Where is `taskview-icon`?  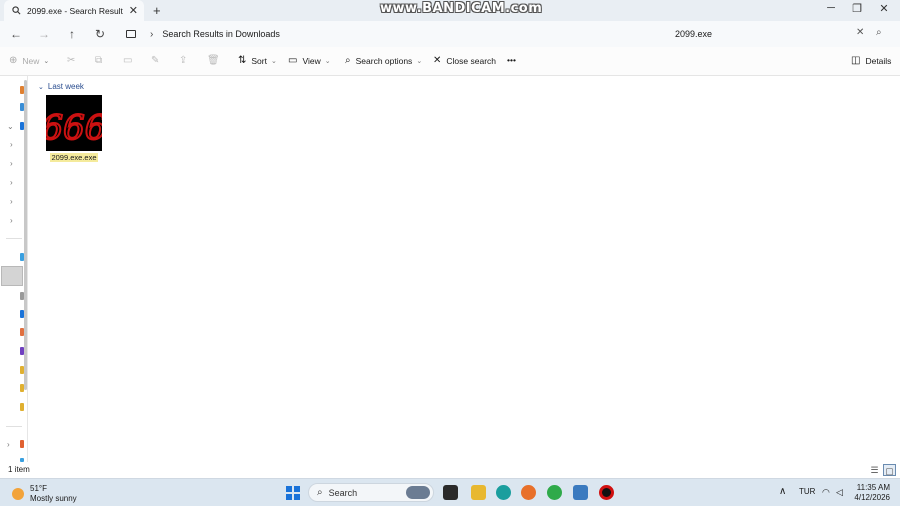 taskview-icon is located at coordinates (450, 492).